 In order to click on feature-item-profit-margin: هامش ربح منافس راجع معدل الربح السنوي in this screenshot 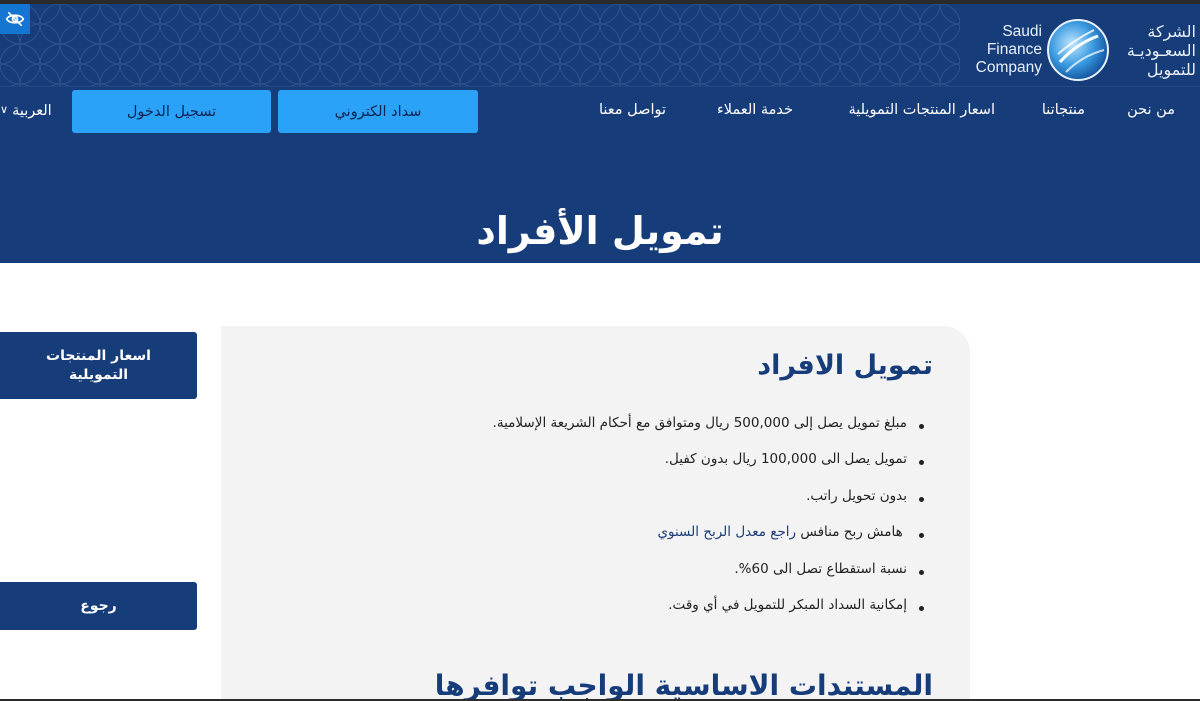, I will do `click(709, 542)`.